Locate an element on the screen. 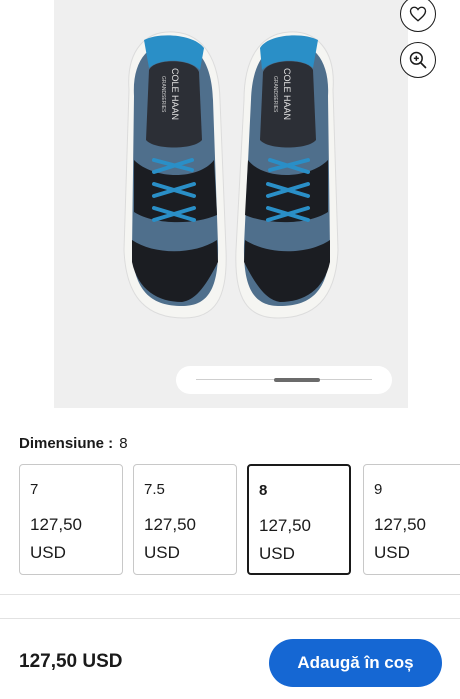  size-option-size: 7 is located at coordinates (34, 489).